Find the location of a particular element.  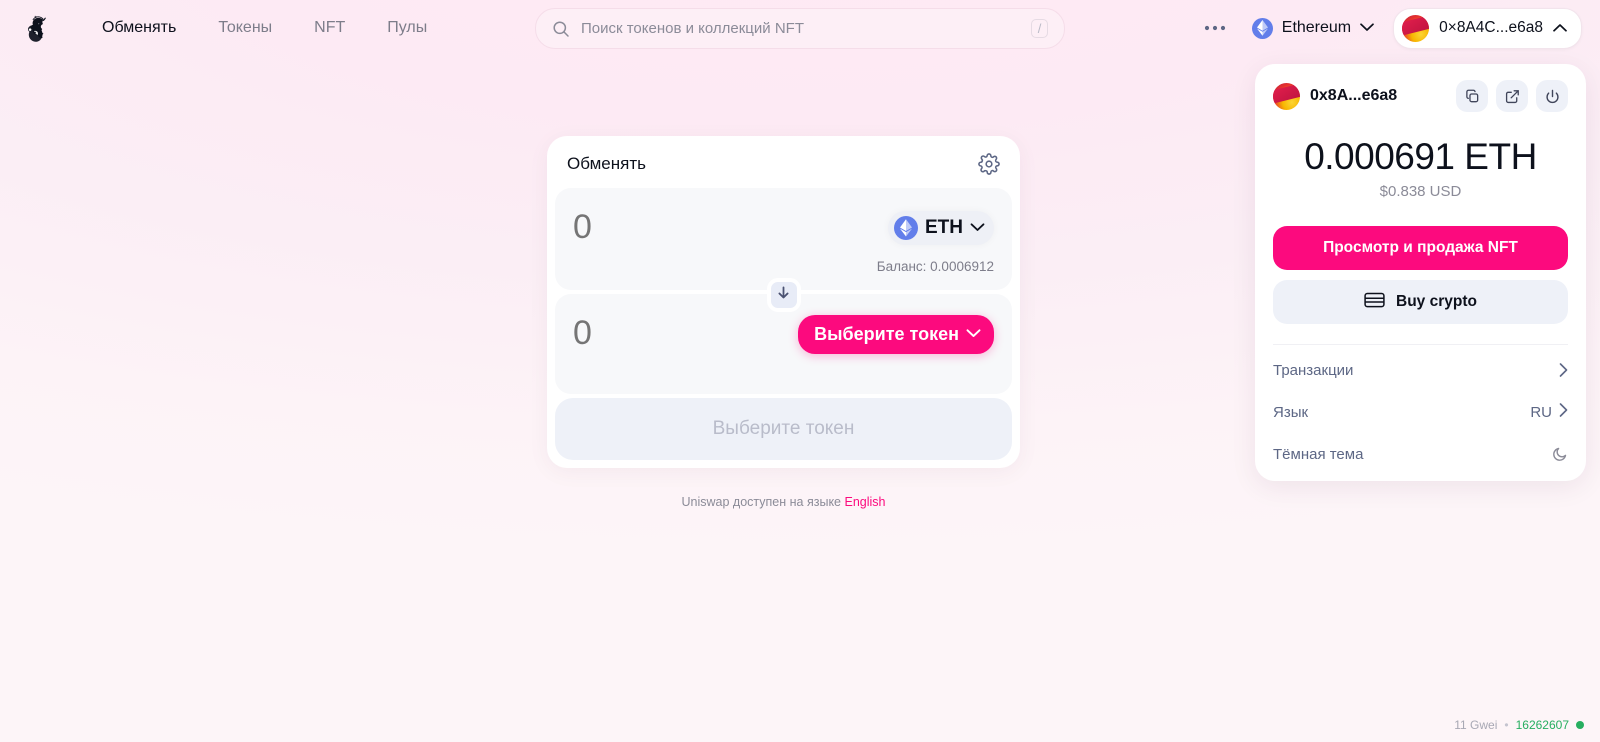

external-link-icon is located at coordinates (1512, 96).